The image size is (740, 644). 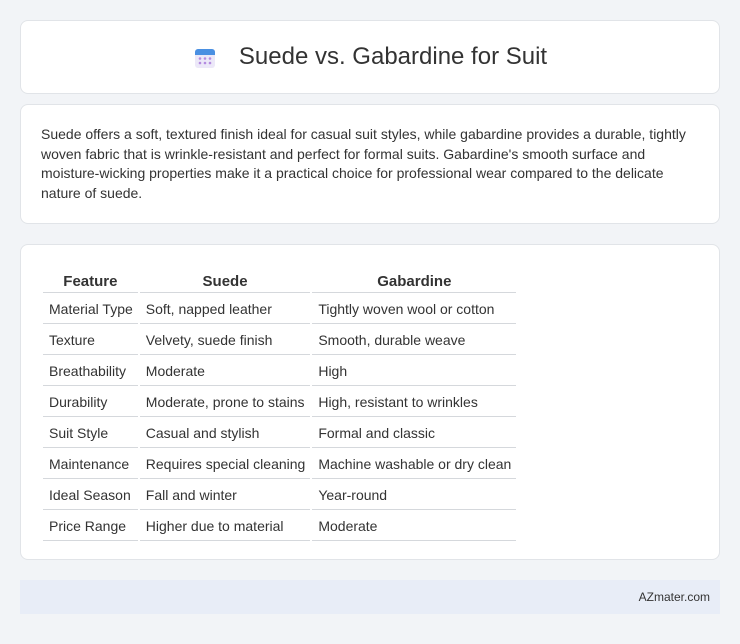 I want to click on row-suede: Soft, napped leather, so click(x=225, y=309).